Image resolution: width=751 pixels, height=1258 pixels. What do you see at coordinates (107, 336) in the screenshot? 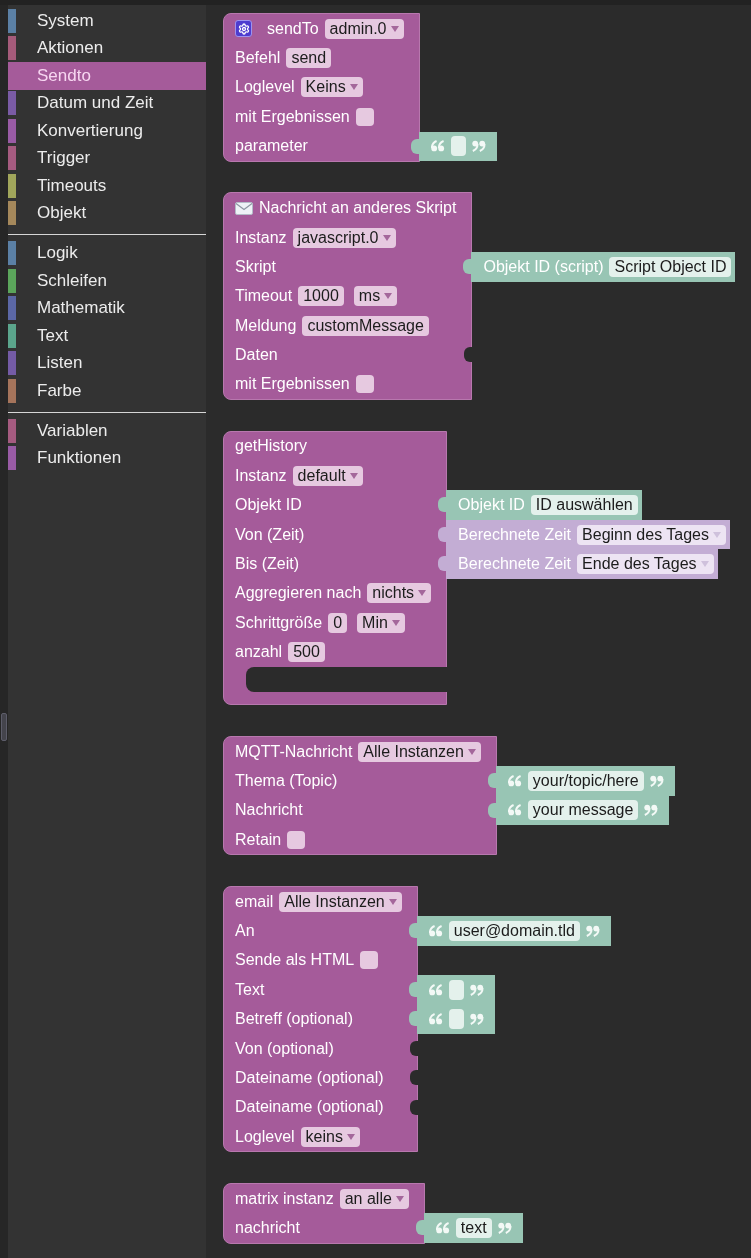
I see `category-item: Text` at bounding box center [107, 336].